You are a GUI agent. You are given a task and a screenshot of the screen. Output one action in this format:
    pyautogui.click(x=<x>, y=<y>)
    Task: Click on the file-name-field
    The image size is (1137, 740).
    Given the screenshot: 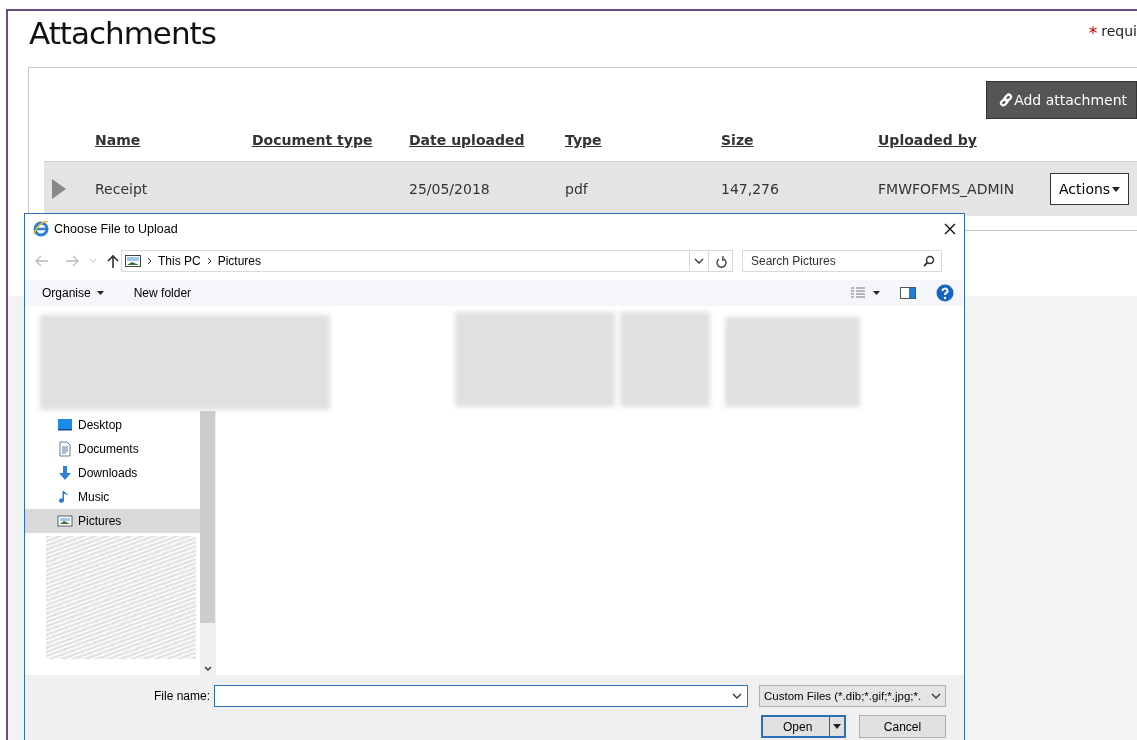 What is the action you would take?
    pyautogui.click(x=481, y=696)
    